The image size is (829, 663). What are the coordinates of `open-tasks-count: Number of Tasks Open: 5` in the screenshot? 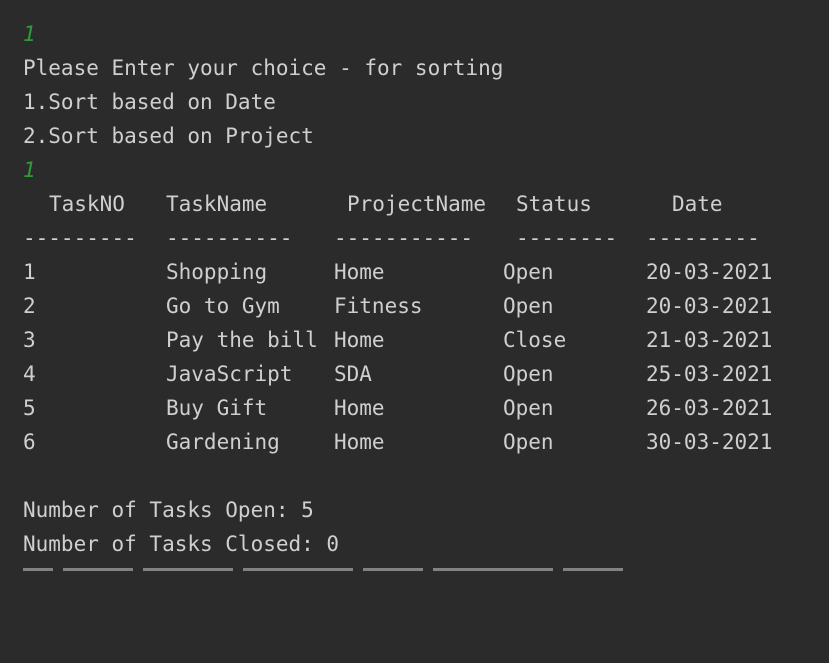 It's located at (168, 510).